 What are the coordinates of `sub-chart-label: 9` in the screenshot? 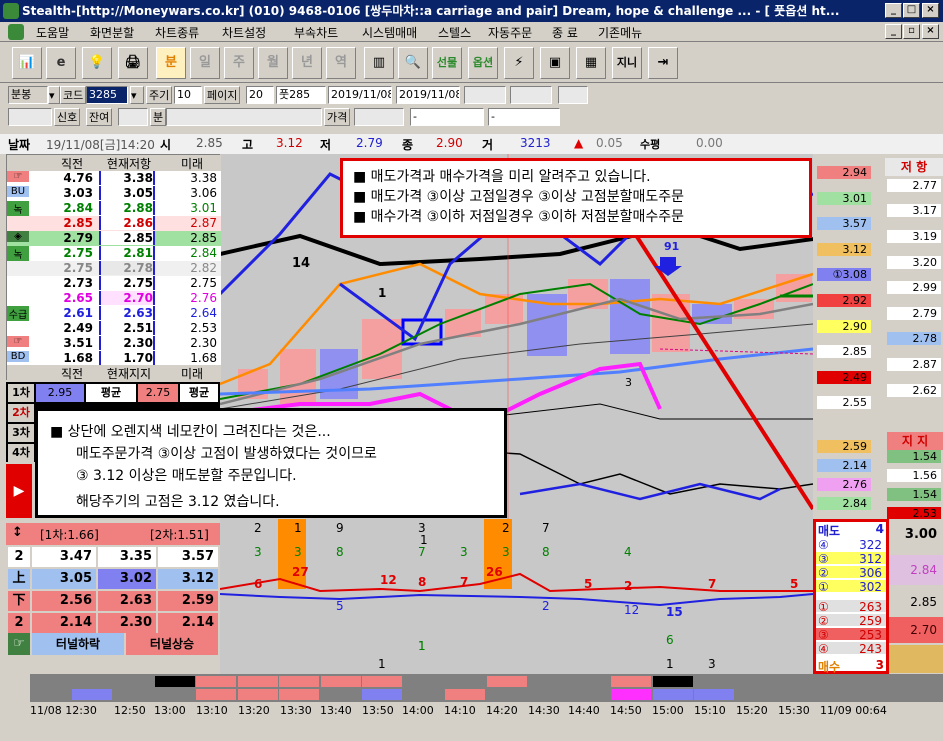 It's located at (340, 528).